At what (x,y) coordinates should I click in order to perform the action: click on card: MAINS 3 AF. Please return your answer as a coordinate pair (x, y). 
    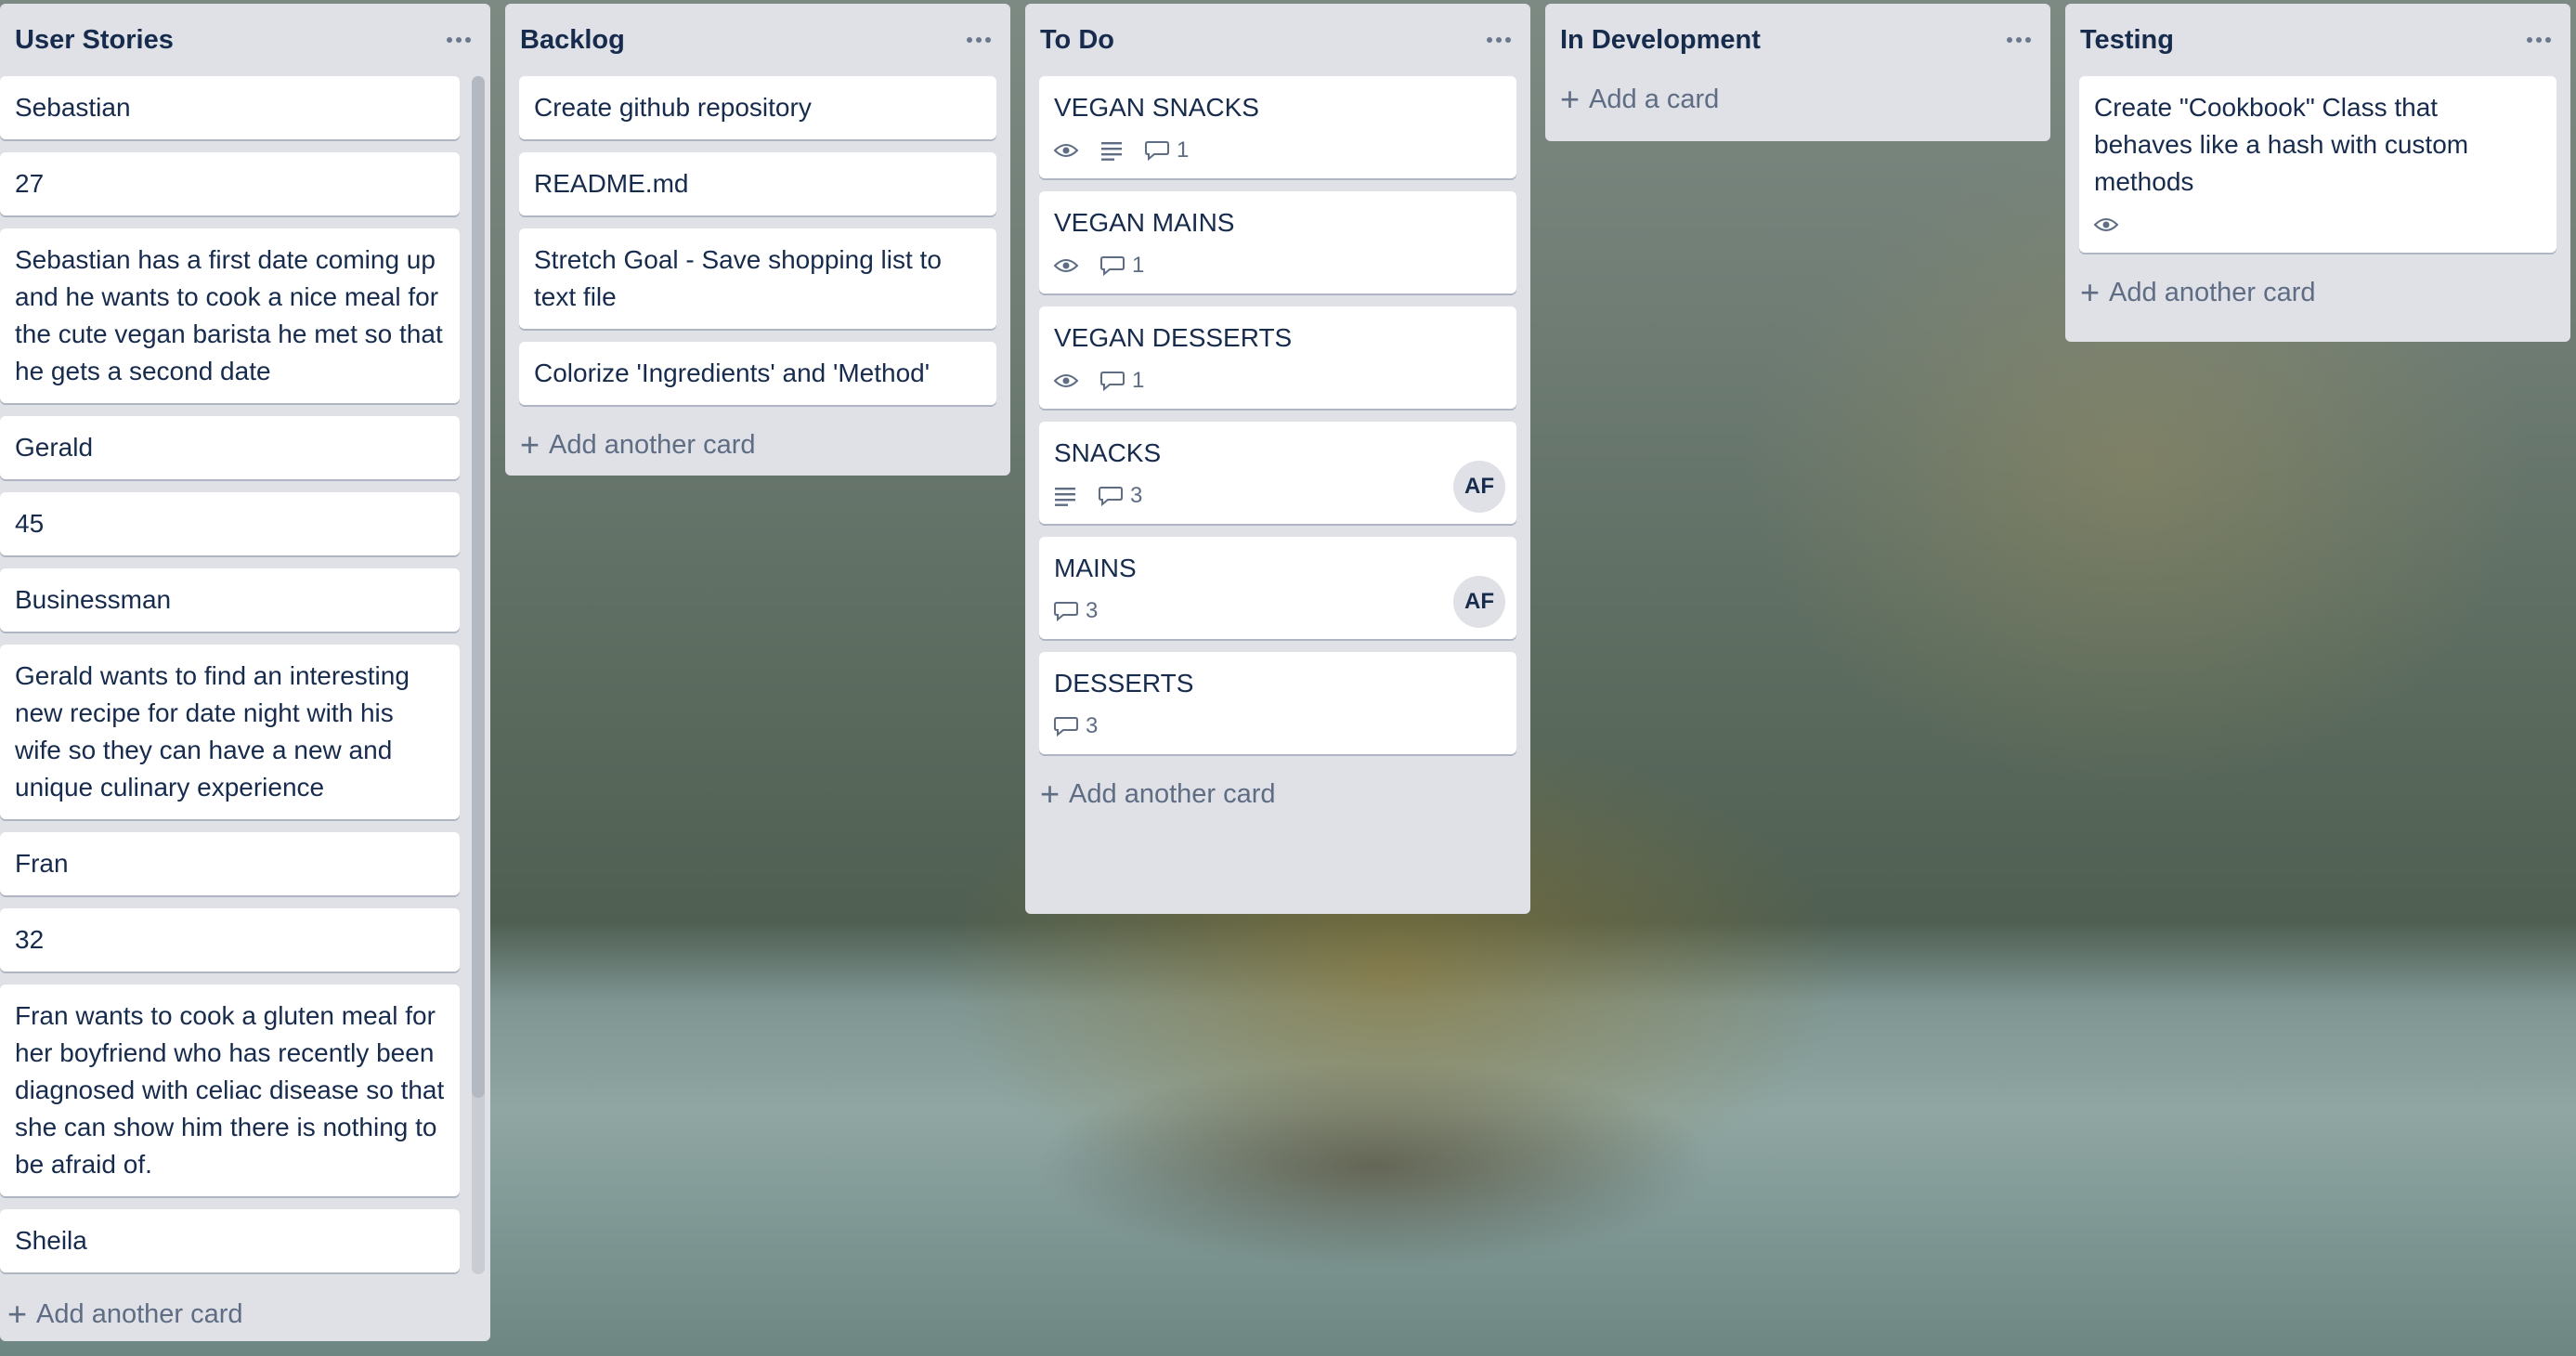
    Looking at the image, I should click on (1277, 588).